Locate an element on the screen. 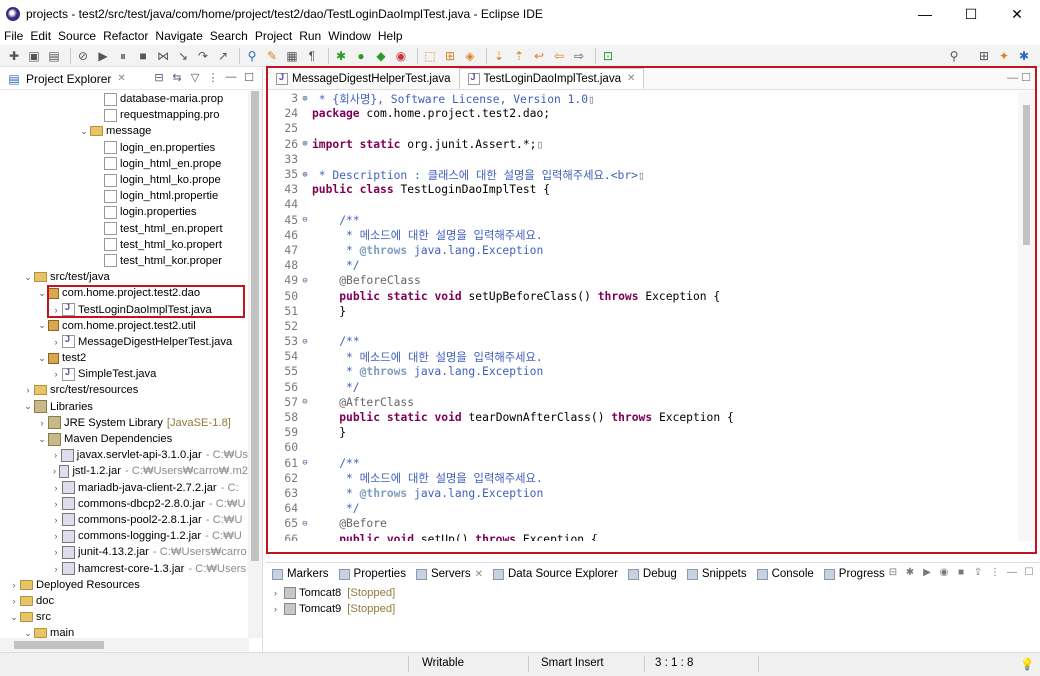 The width and height of the screenshot is (1040, 676). tree-item: requestmapping.pro is located at coordinates (124, 115).